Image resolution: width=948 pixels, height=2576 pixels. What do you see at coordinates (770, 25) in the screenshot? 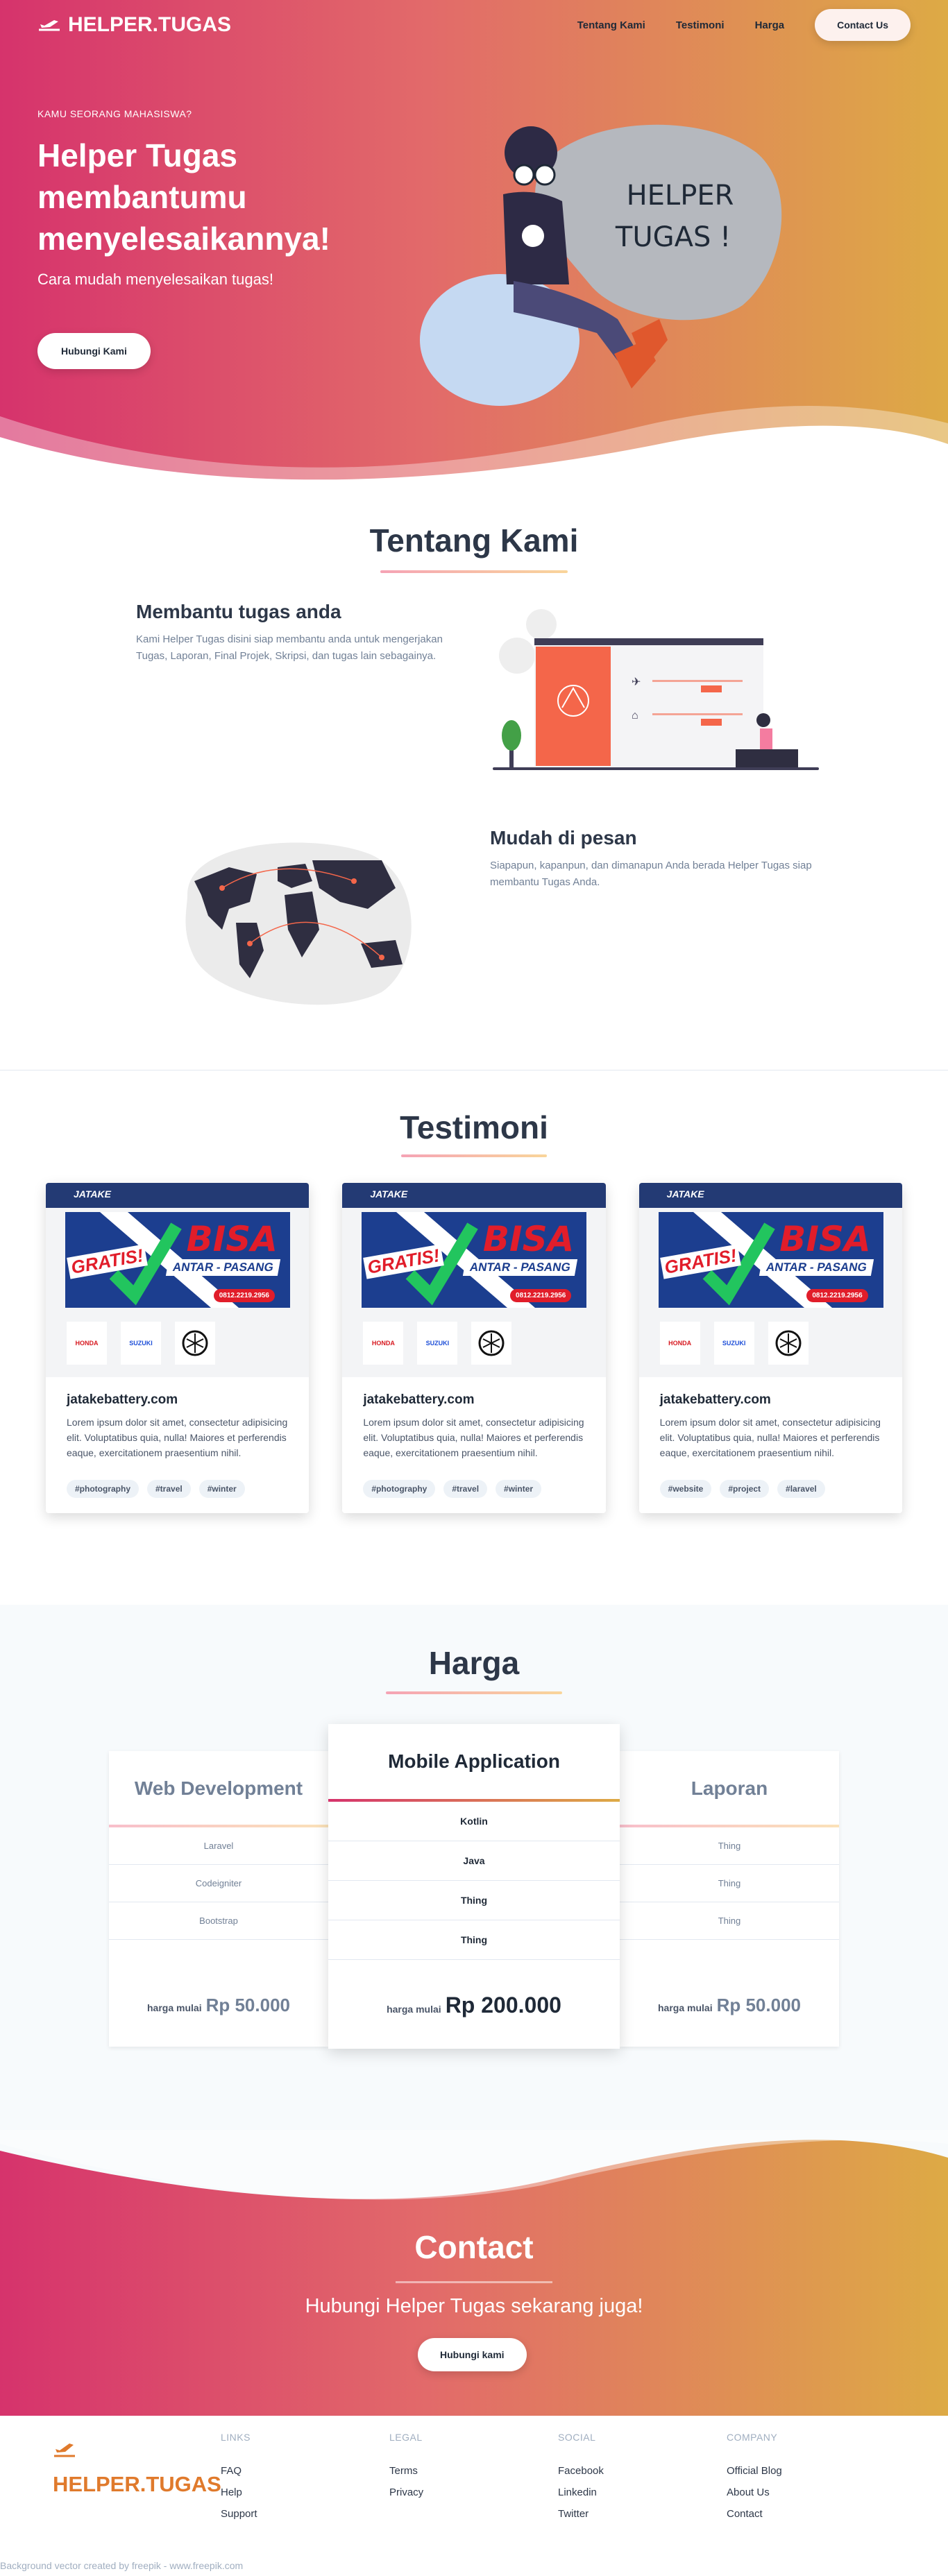
I see `nav-harga: Harga` at bounding box center [770, 25].